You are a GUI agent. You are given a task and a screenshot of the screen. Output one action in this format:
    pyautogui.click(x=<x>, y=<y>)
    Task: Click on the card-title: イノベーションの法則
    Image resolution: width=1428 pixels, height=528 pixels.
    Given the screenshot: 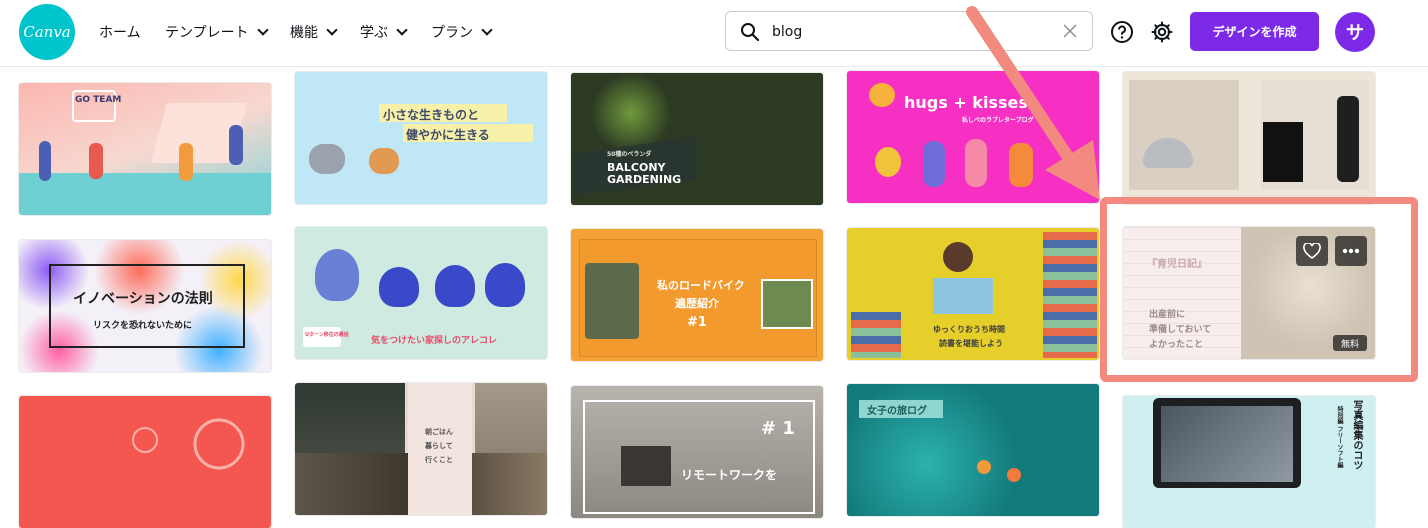 What is the action you would take?
    pyautogui.click(x=143, y=299)
    